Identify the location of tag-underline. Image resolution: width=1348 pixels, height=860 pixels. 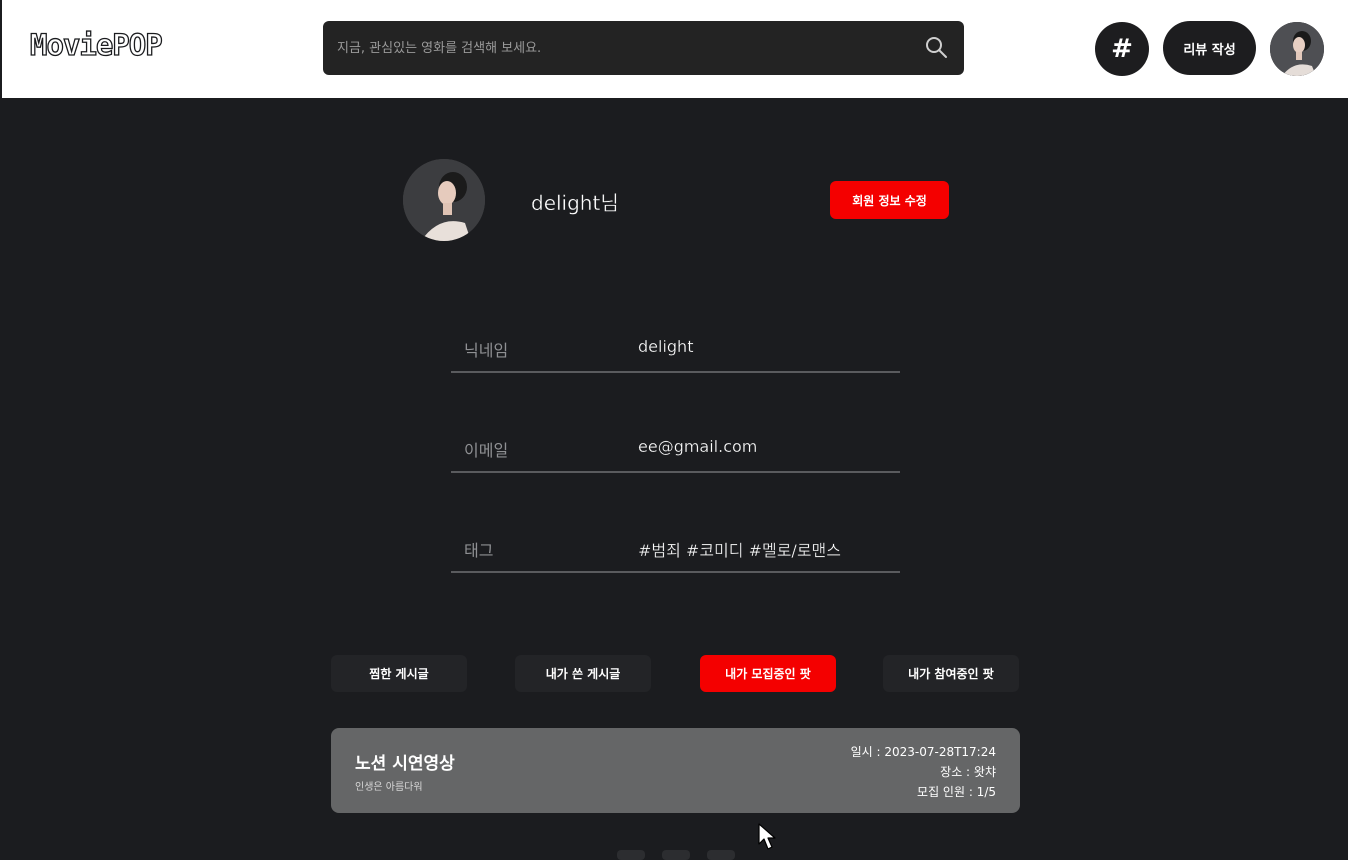
(675, 572).